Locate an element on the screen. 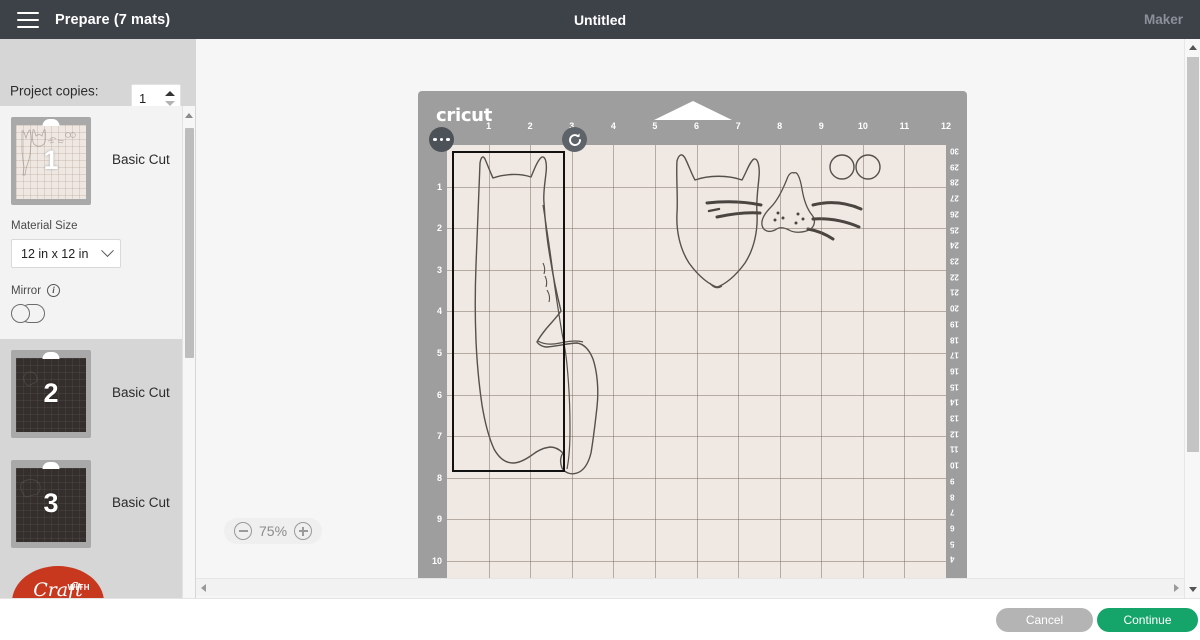  ruler-left-tick: 8 is located at coordinates (439, 477).